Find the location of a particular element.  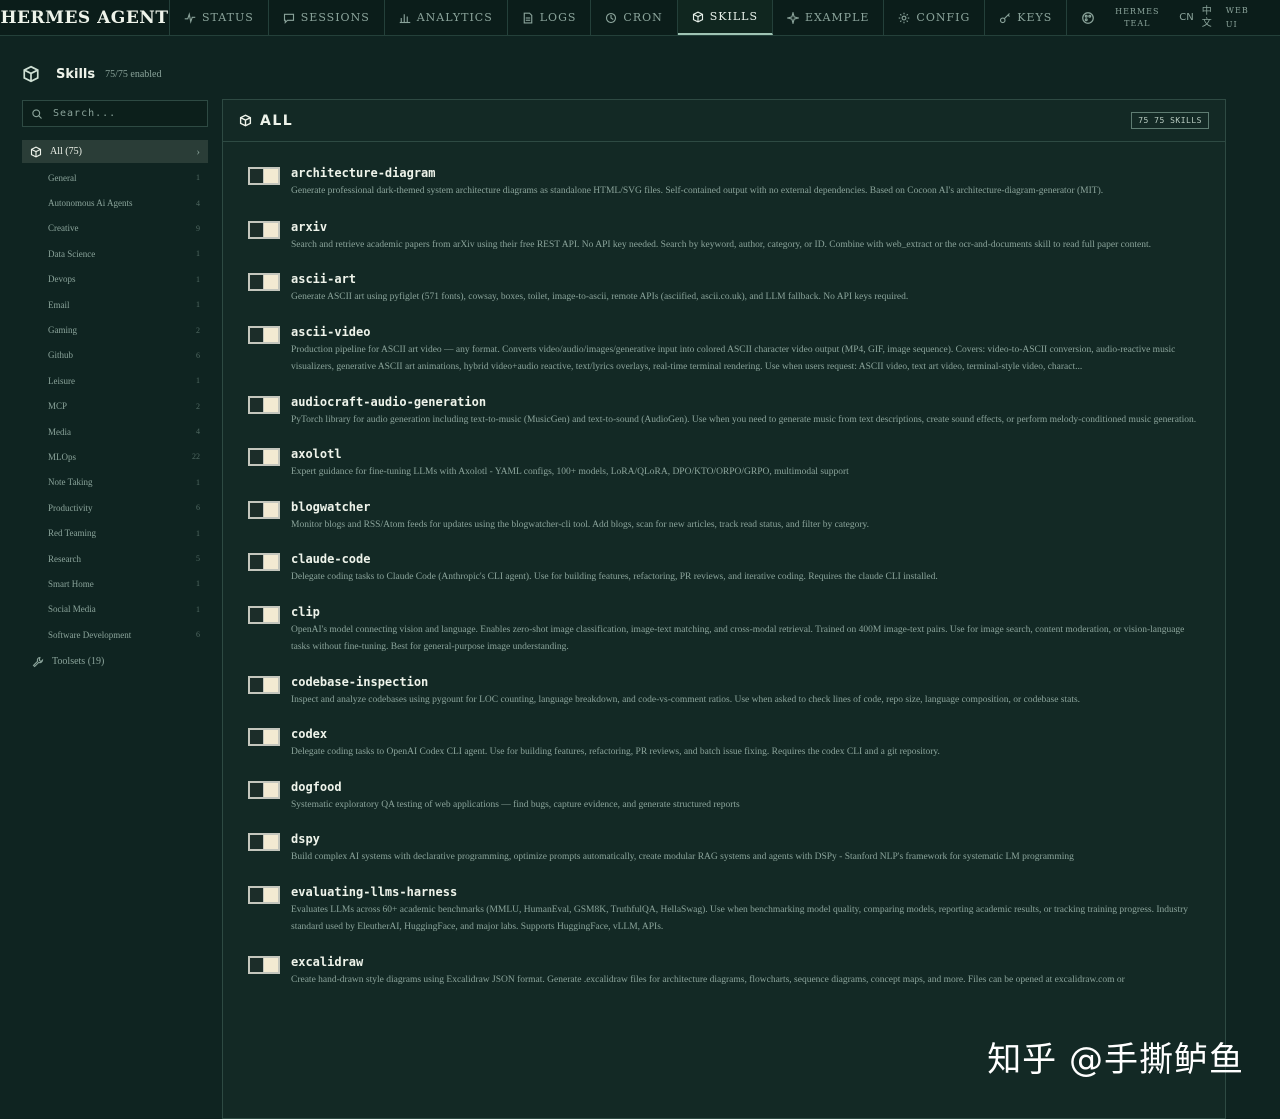

search-input is located at coordinates (121, 113).